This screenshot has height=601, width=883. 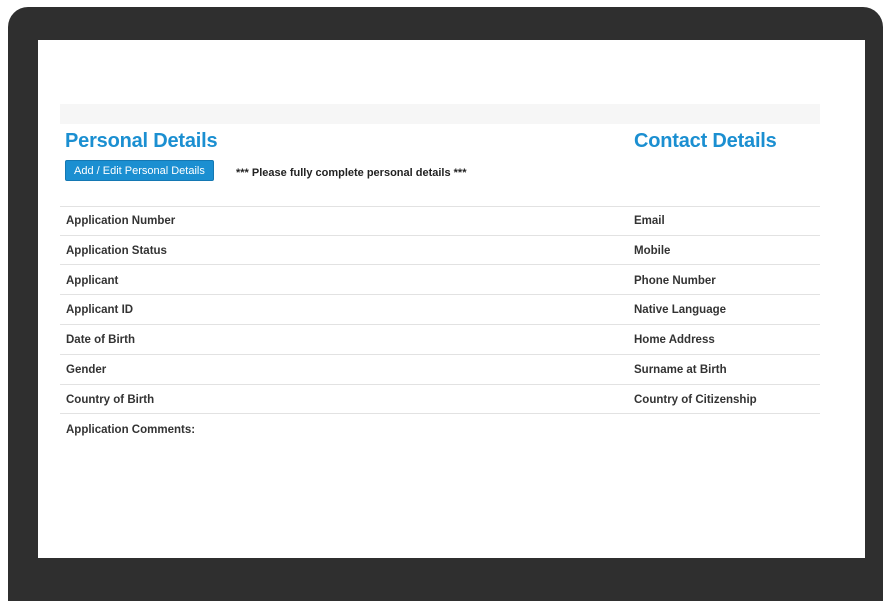 What do you see at coordinates (100, 310) in the screenshot?
I see `applicant-id-label: Applicant ID` at bounding box center [100, 310].